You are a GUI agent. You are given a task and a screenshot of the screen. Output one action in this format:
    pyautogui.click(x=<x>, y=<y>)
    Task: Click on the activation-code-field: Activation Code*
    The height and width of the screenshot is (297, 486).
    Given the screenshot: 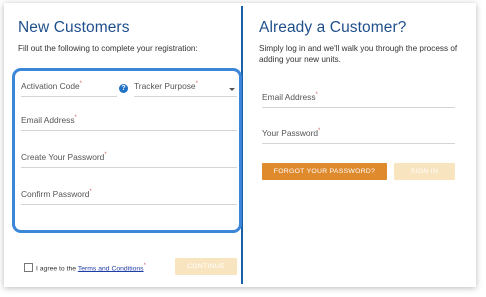 What is the action you would take?
    pyautogui.click(x=69, y=87)
    